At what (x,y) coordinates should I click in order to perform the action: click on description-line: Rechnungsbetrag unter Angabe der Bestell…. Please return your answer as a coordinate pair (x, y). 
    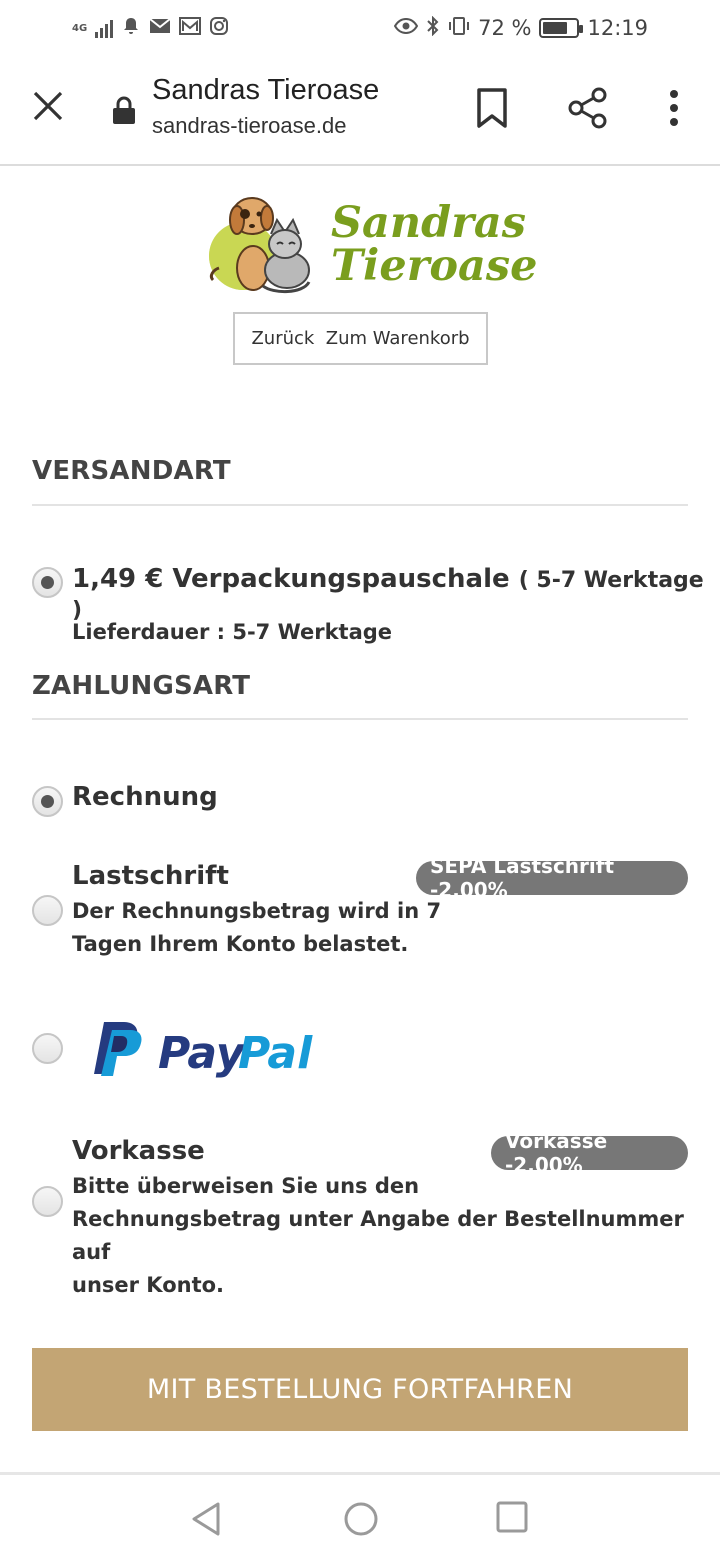
    Looking at the image, I should click on (378, 1235).